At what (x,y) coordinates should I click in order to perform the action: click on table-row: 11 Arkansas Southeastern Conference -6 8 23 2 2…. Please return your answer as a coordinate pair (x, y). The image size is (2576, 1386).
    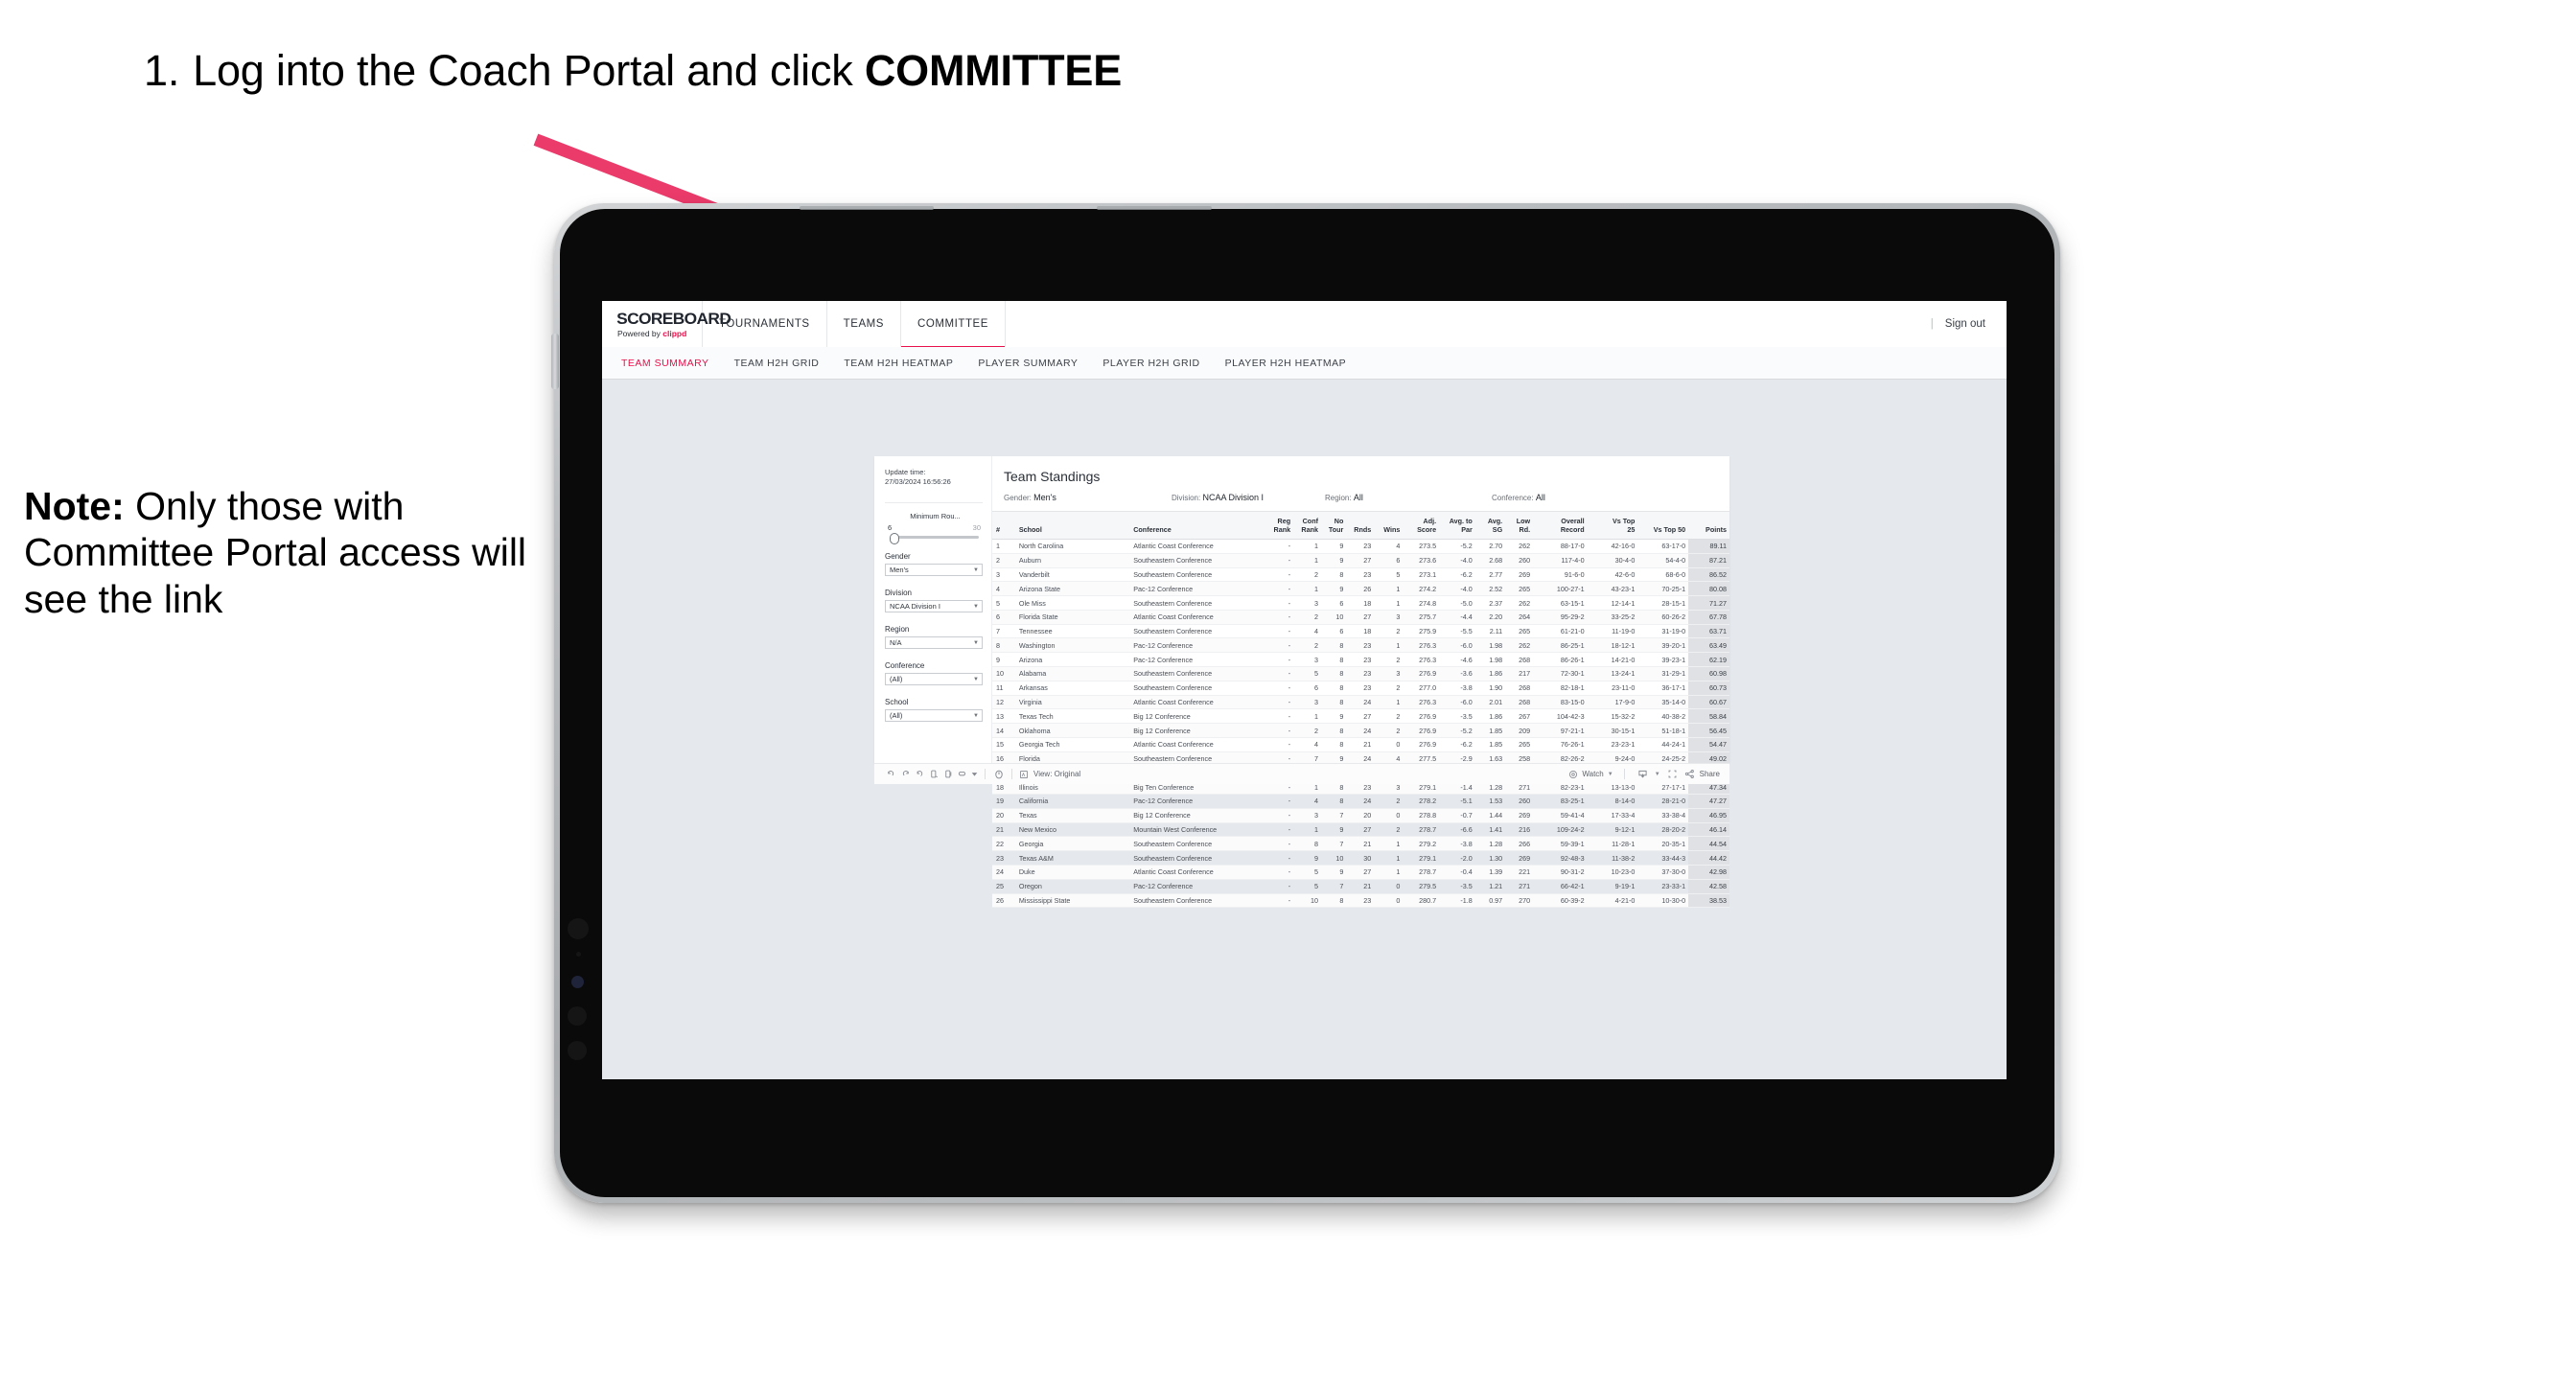
    Looking at the image, I should click on (1361, 689).